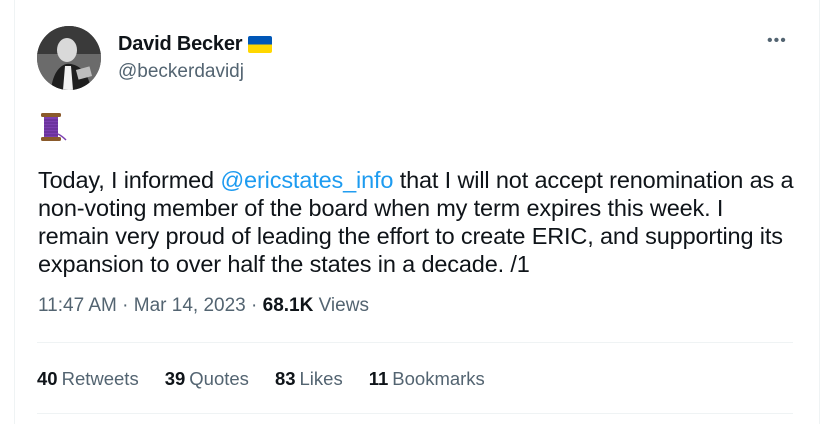 This screenshot has width=820, height=424. Describe the element at coordinates (341, 305) in the screenshot. I see `views-label: Views` at that location.